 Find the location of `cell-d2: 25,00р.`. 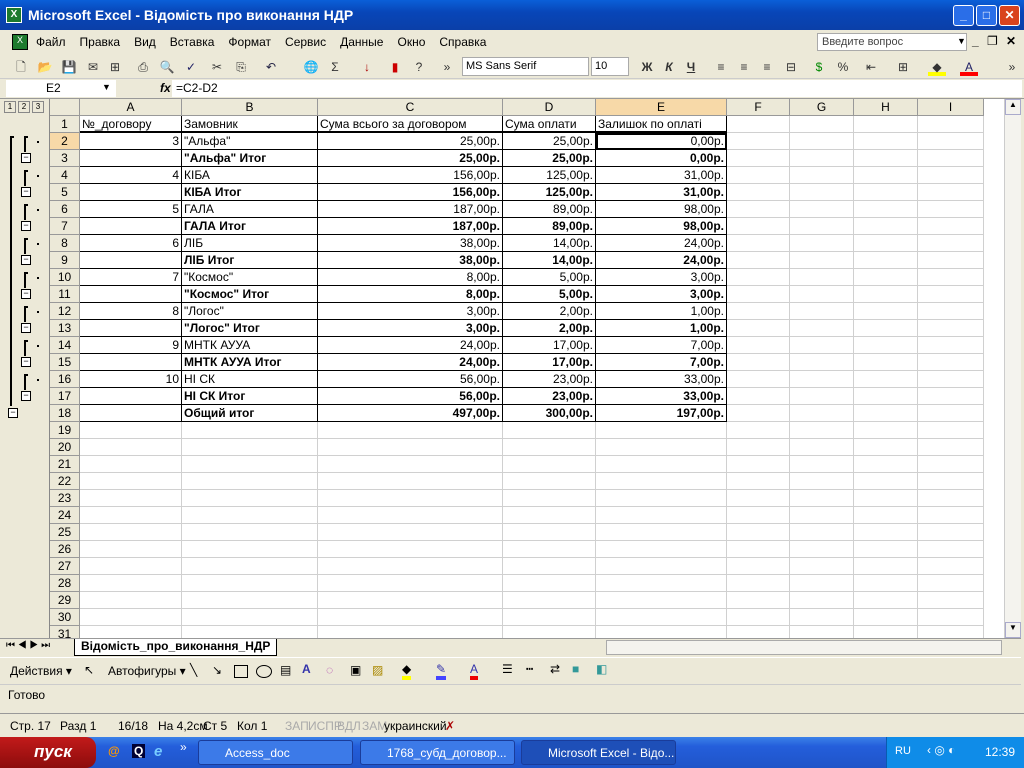

cell-d2: 25,00р. is located at coordinates (549, 141).